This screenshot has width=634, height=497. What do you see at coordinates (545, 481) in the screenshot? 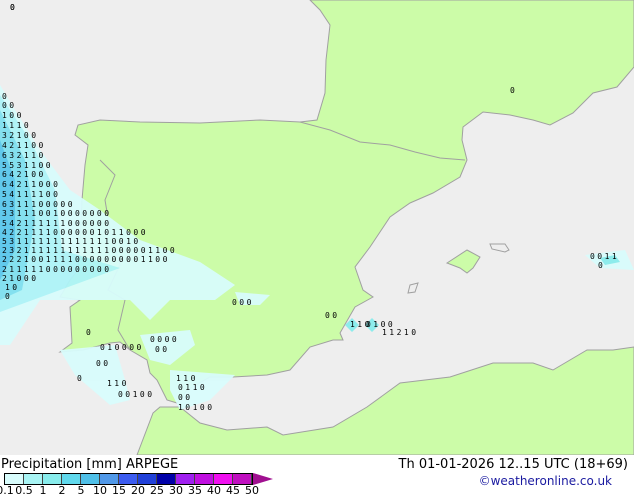
I see `copyright-link: ©weatheronline.co.uk` at bounding box center [545, 481].